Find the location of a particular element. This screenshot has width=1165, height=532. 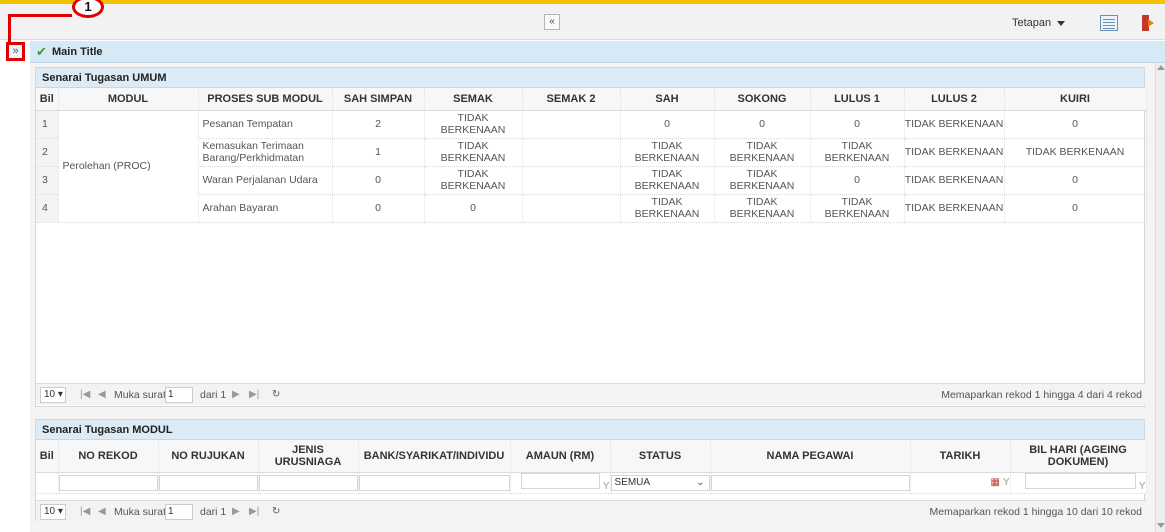

no-rujukan-filter-input is located at coordinates (208, 482).